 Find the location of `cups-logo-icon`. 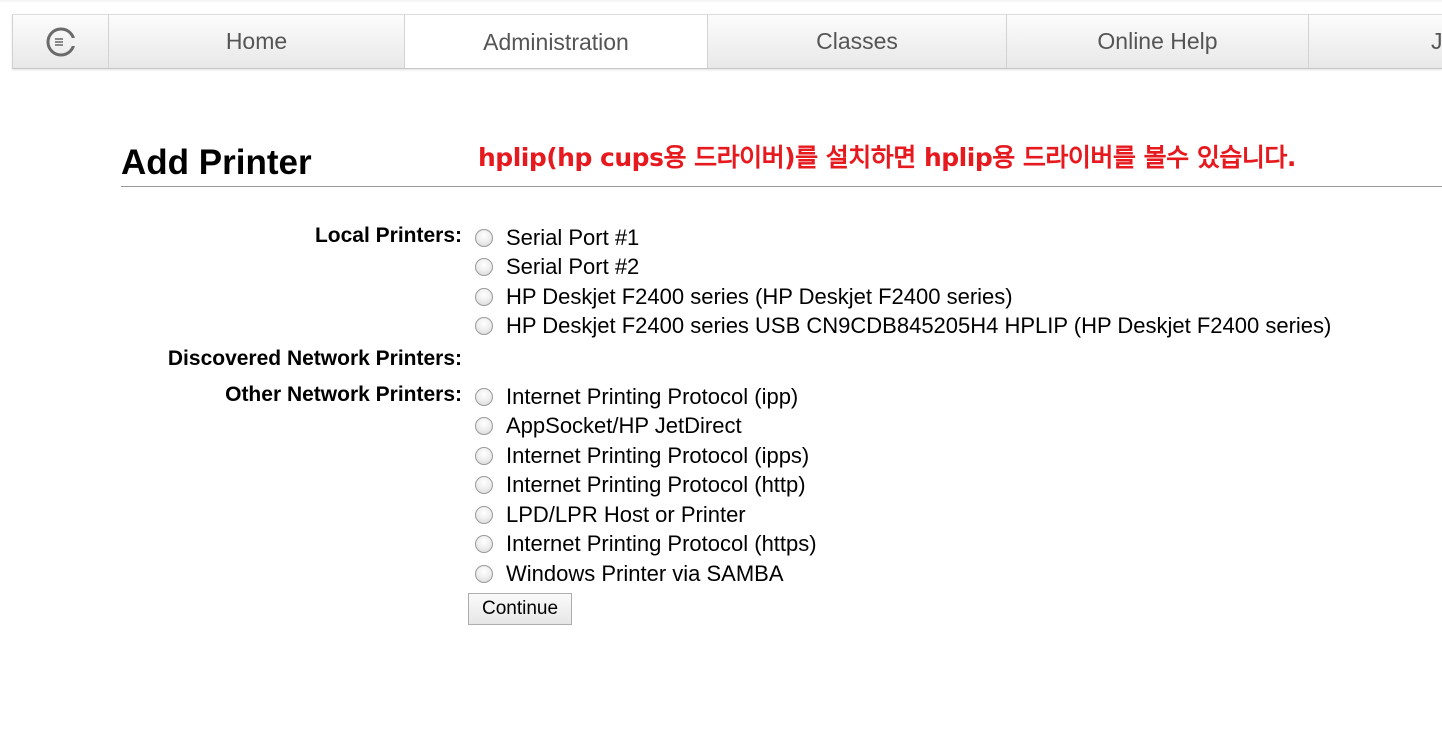

cups-logo-icon is located at coordinates (61, 41).